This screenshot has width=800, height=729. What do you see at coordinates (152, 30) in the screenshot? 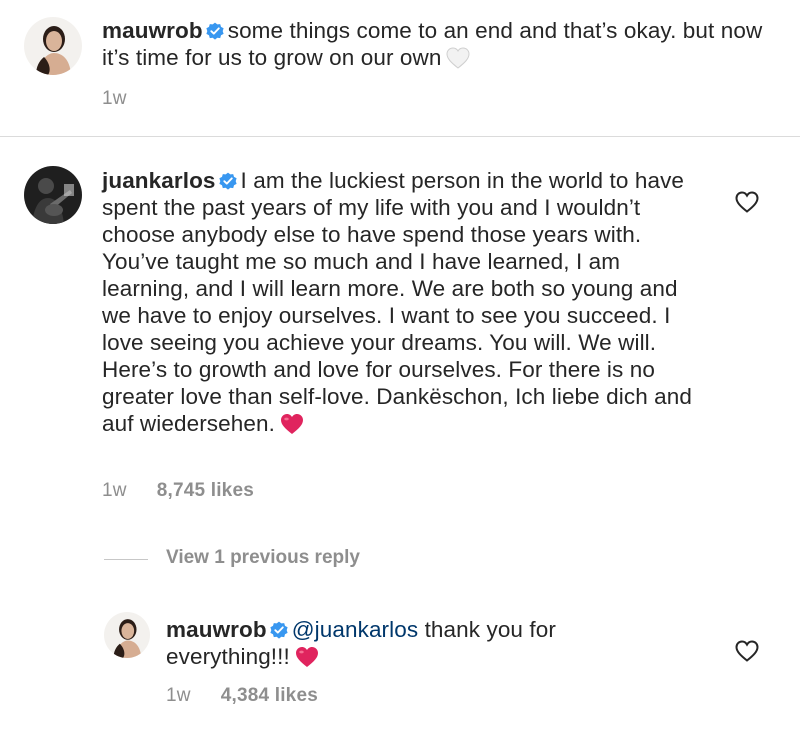
I see `caption-username: mauwrob` at bounding box center [152, 30].